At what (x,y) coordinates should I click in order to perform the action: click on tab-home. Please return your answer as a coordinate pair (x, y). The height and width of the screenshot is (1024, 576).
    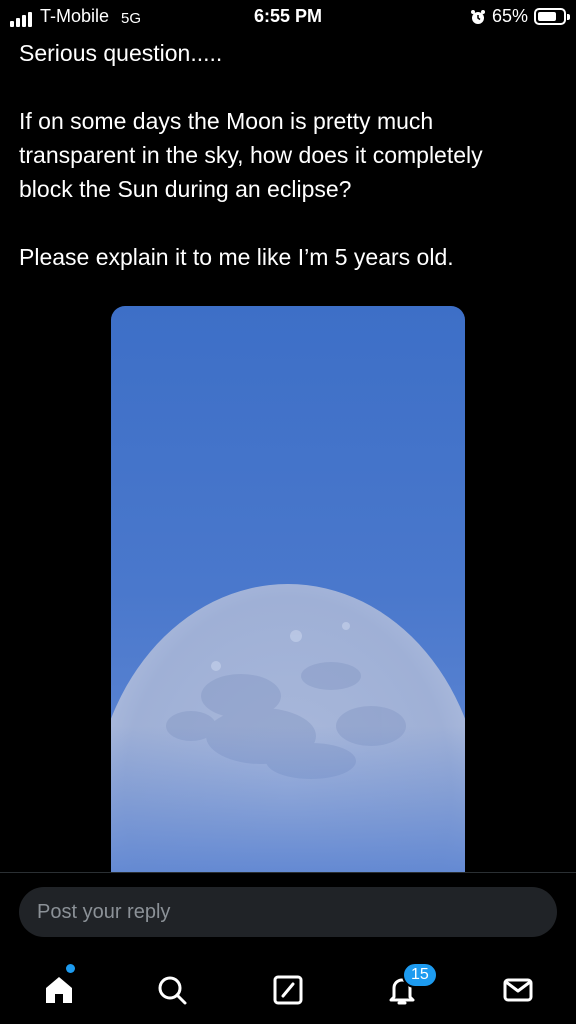
    Looking at the image, I should click on (59, 990).